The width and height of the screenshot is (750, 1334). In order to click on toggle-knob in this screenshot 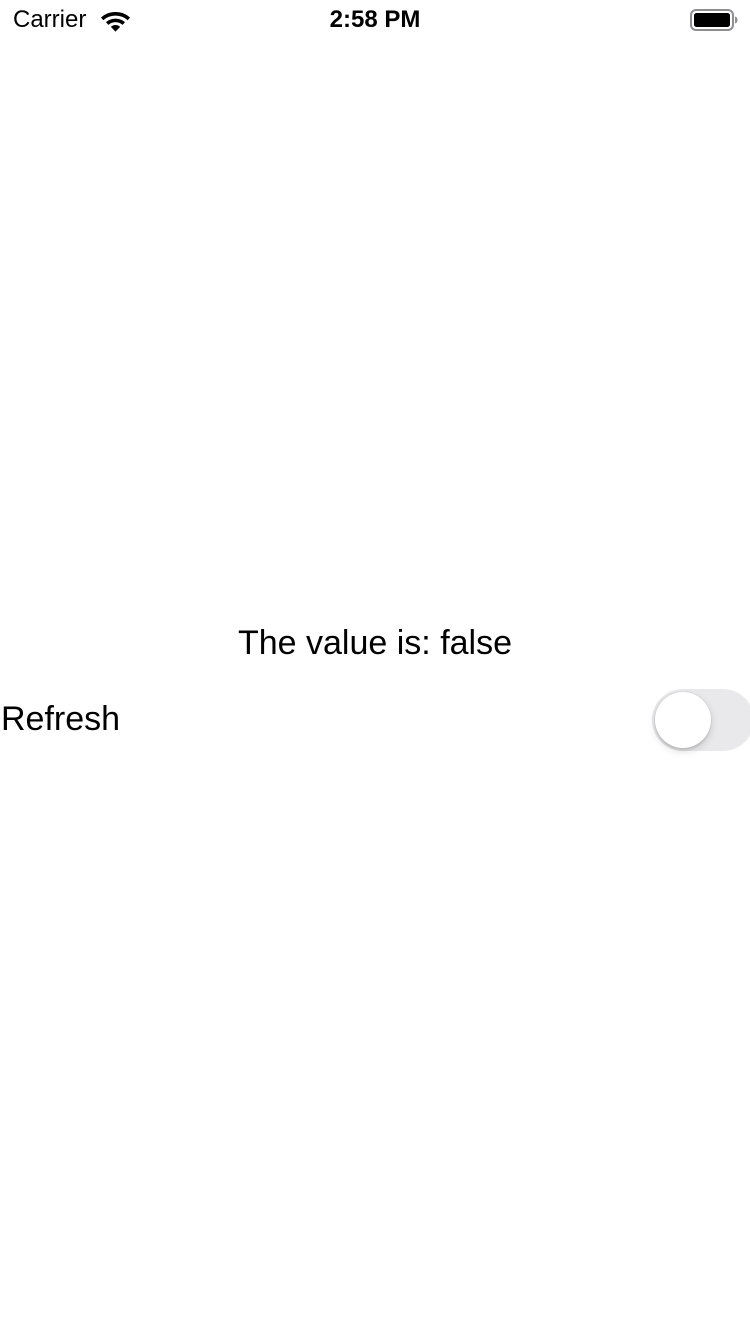, I will do `click(683, 720)`.